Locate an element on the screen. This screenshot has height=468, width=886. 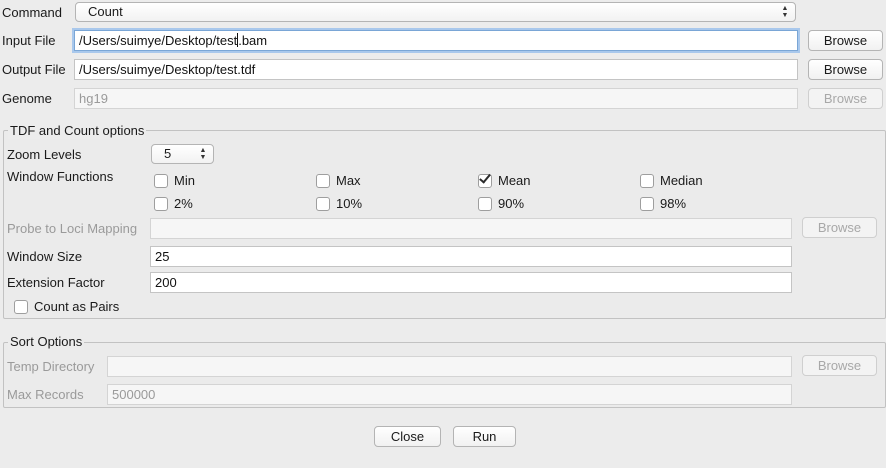
zoom-levels-label: Zoom Levels is located at coordinates (44, 154).